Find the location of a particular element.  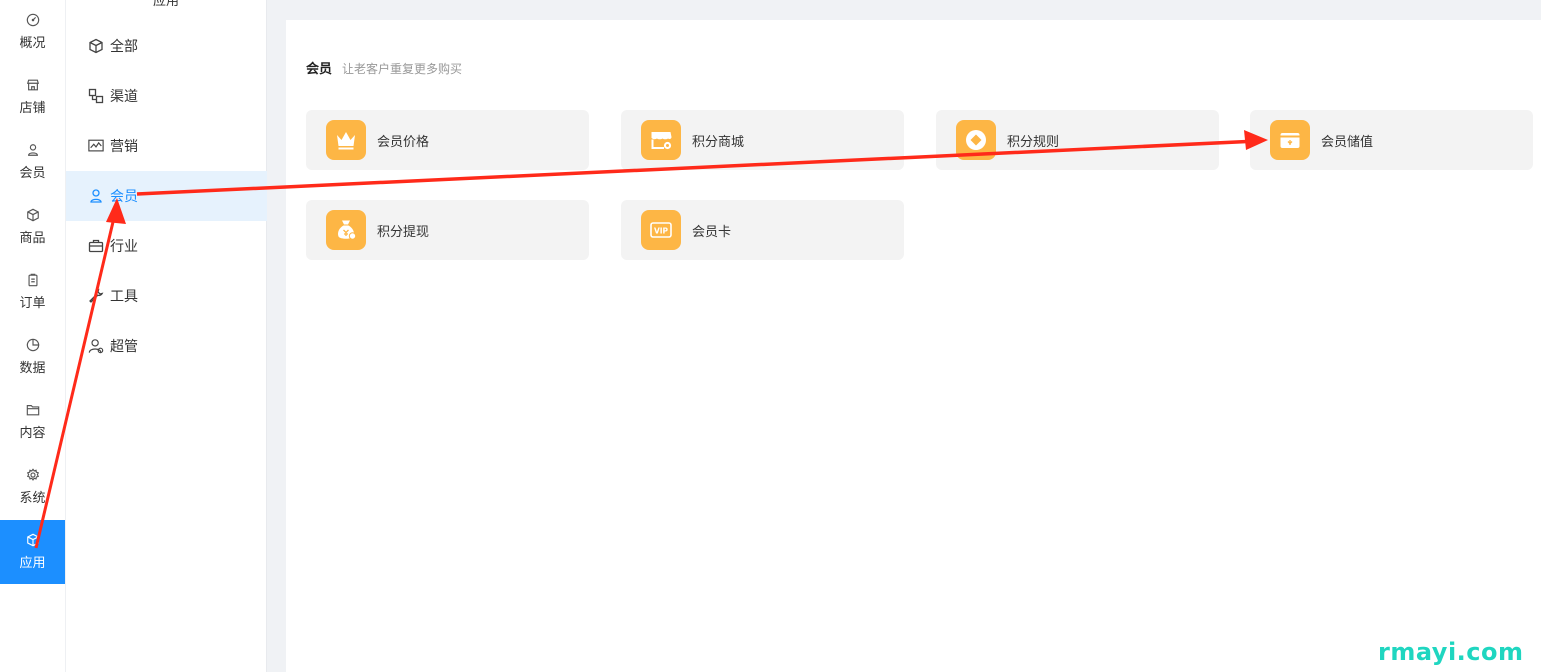

app-card-points-mall: 积分商城 is located at coordinates (762, 140).